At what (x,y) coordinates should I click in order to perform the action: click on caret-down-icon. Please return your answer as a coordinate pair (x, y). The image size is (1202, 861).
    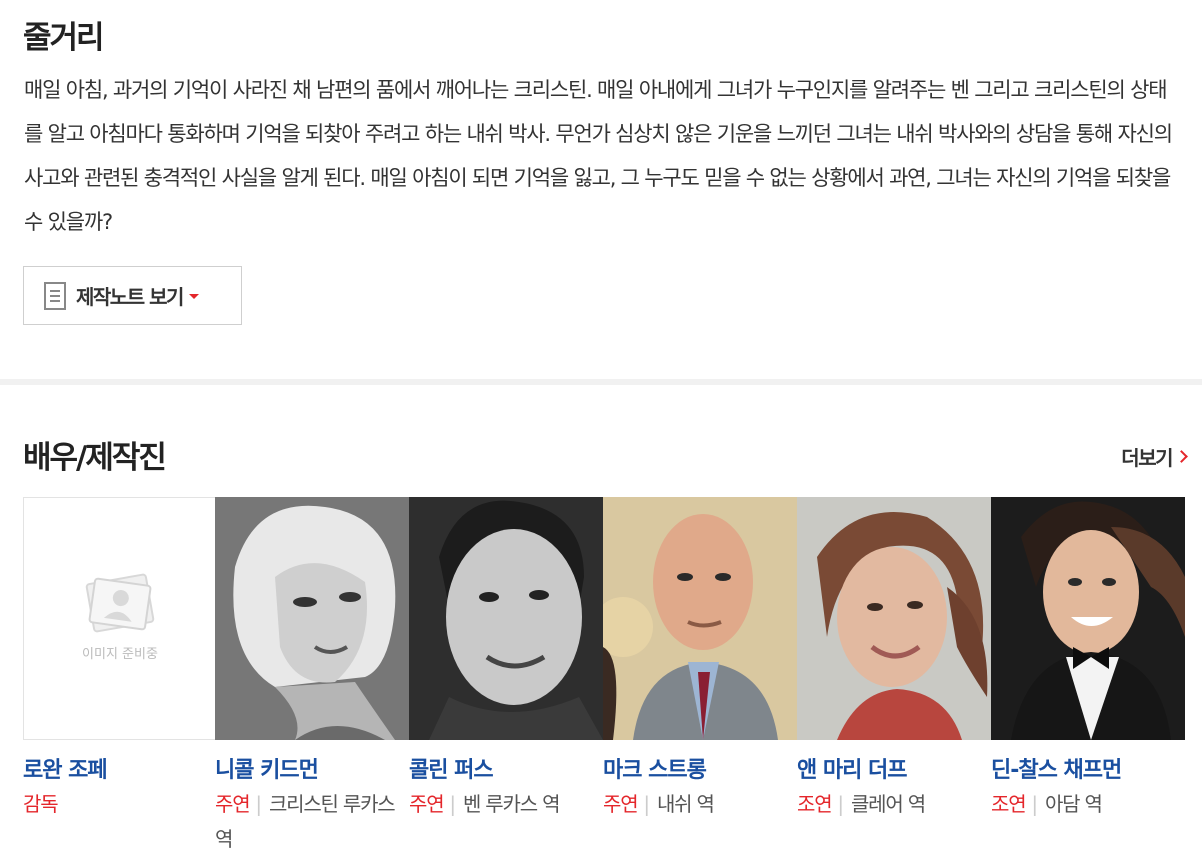
    Looking at the image, I should click on (193, 296).